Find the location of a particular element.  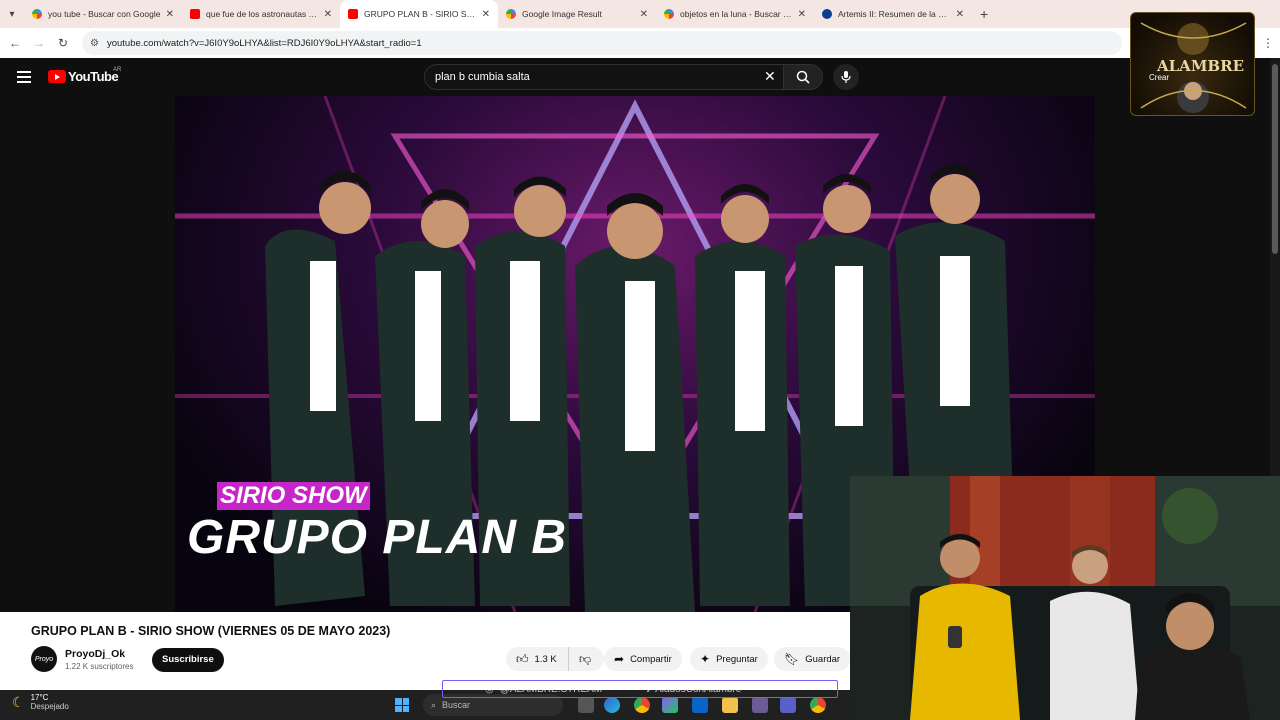

tab-title: you tube - Buscar con Google is located at coordinates (104, 14).